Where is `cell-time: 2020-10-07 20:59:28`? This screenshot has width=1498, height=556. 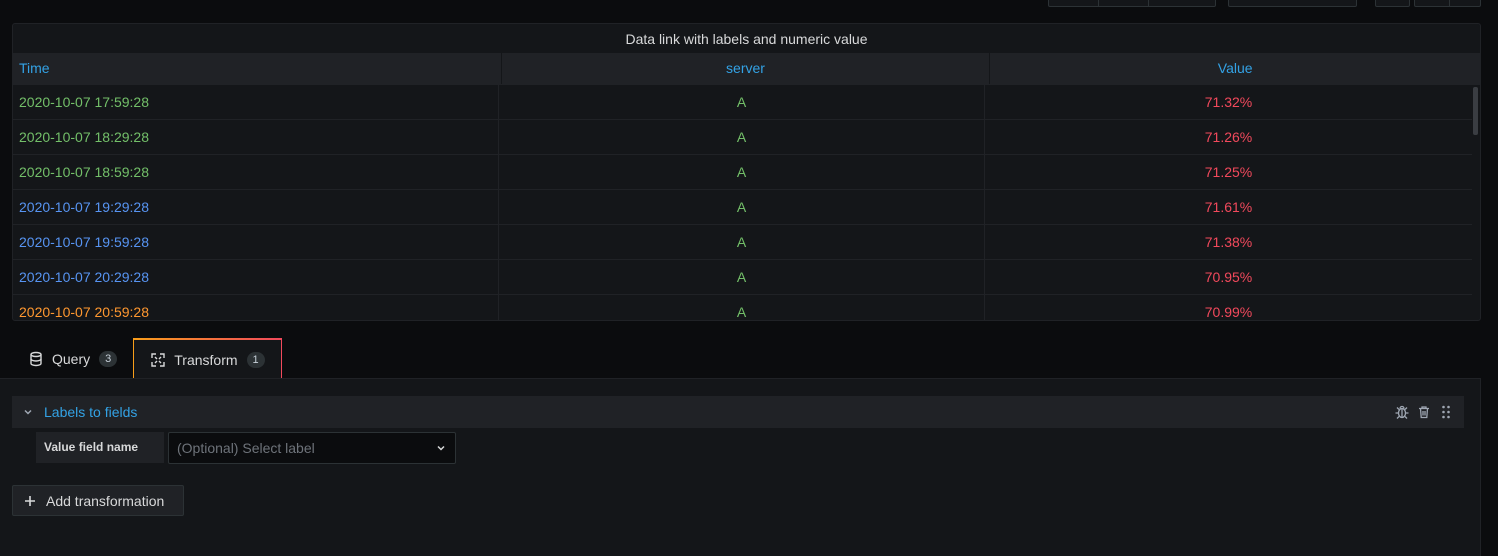
cell-time: 2020-10-07 20:59:28 is located at coordinates (256, 307).